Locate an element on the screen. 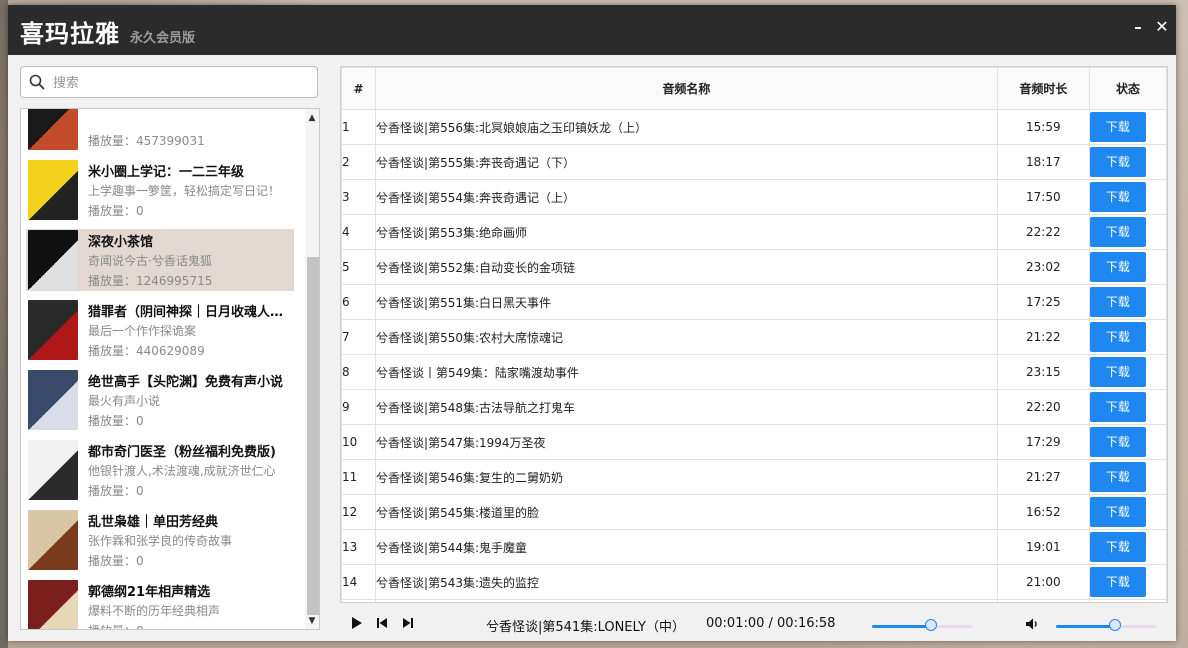 The height and width of the screenshot is (648, 1188). column-header-name: 音频名称 is located at coordinates (686, 88).